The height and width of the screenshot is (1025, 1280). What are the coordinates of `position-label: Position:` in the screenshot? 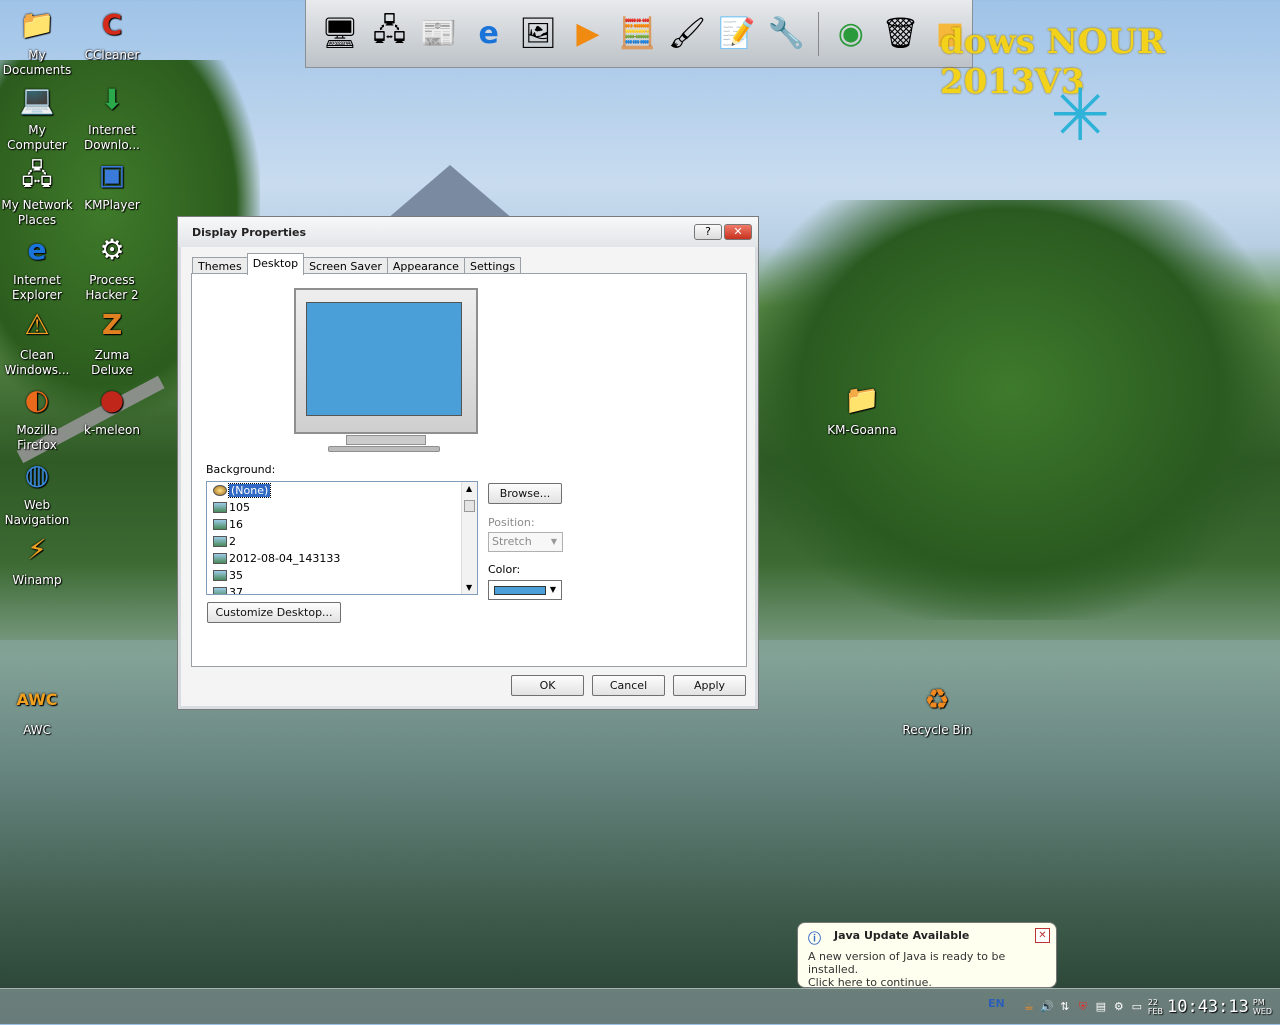 It's located at (511, 522).